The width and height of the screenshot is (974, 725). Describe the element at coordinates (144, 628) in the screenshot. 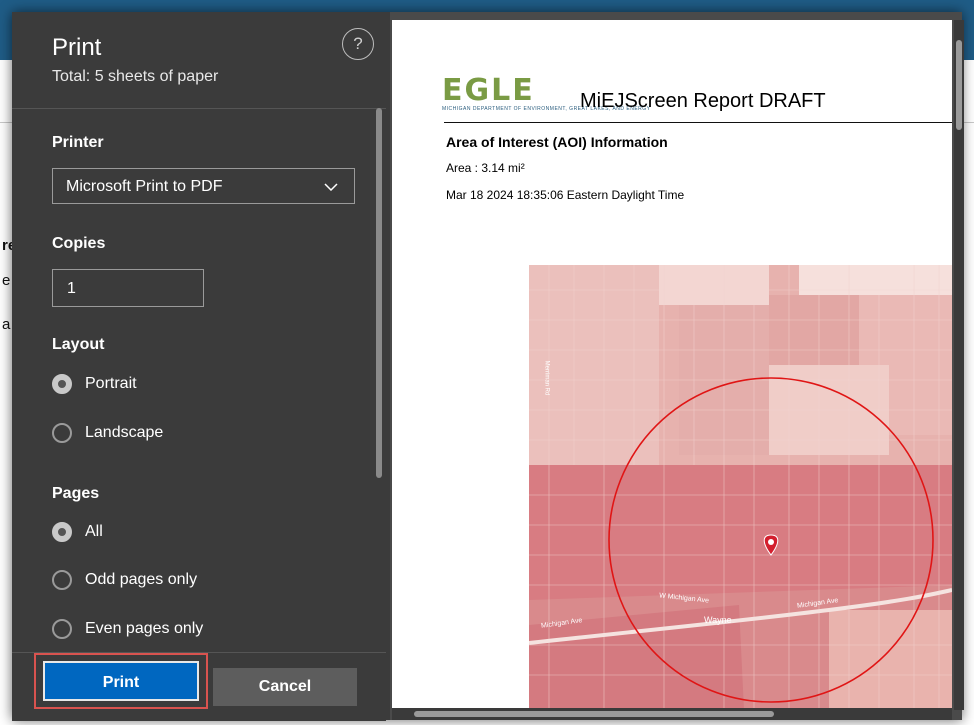

I see `option-label: Even pages only` at that location.